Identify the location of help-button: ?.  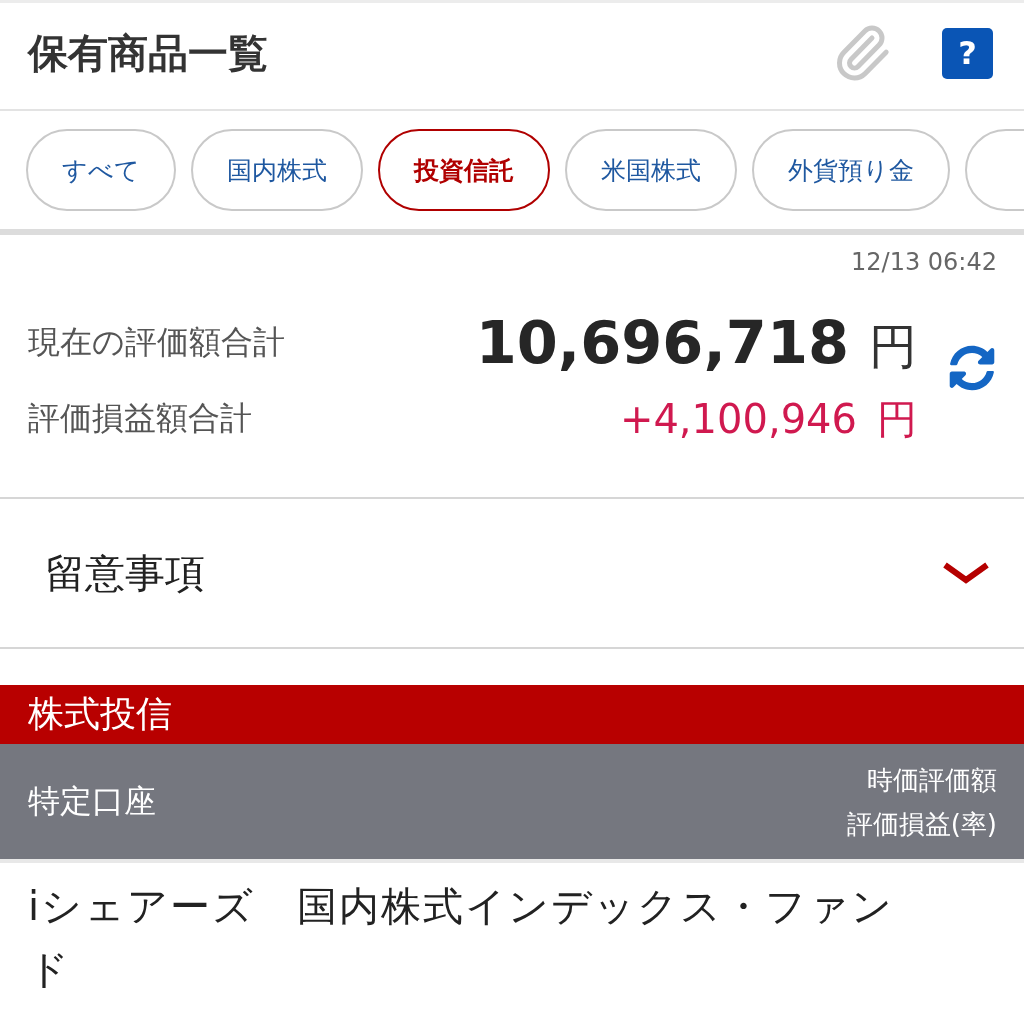
(967, 53).